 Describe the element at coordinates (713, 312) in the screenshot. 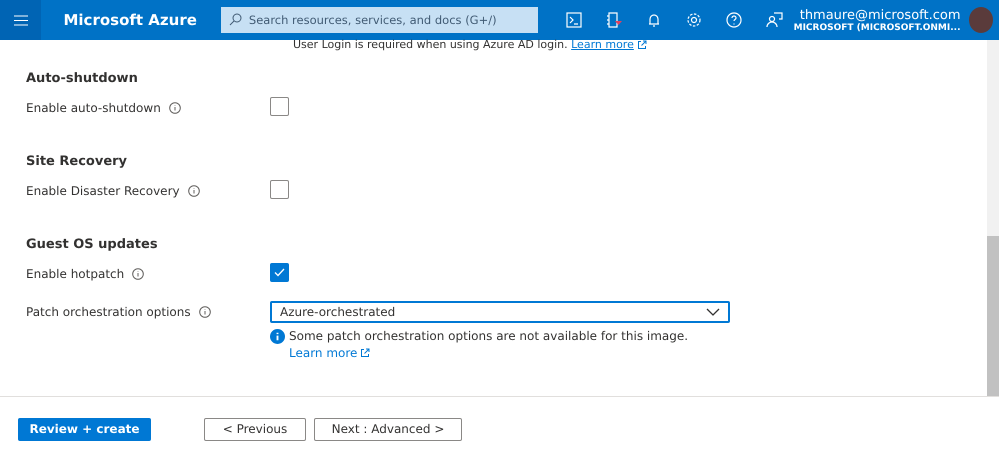

I see `chevron-down-icon` at that location.